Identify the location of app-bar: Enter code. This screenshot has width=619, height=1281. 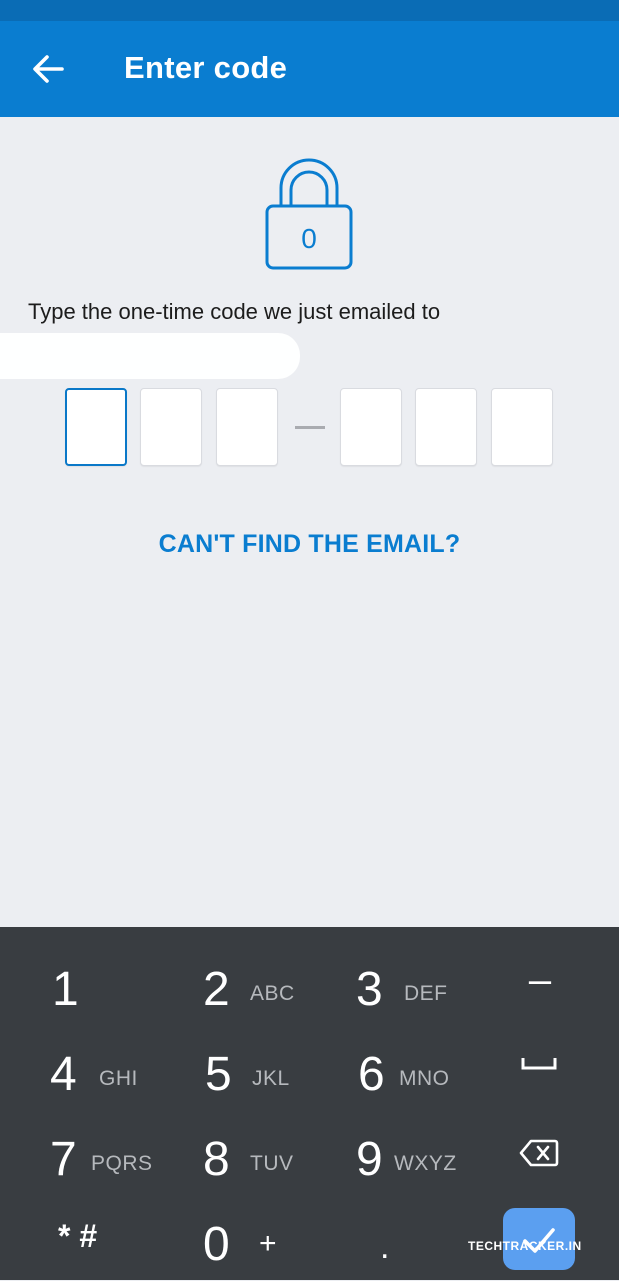
(309, 69).